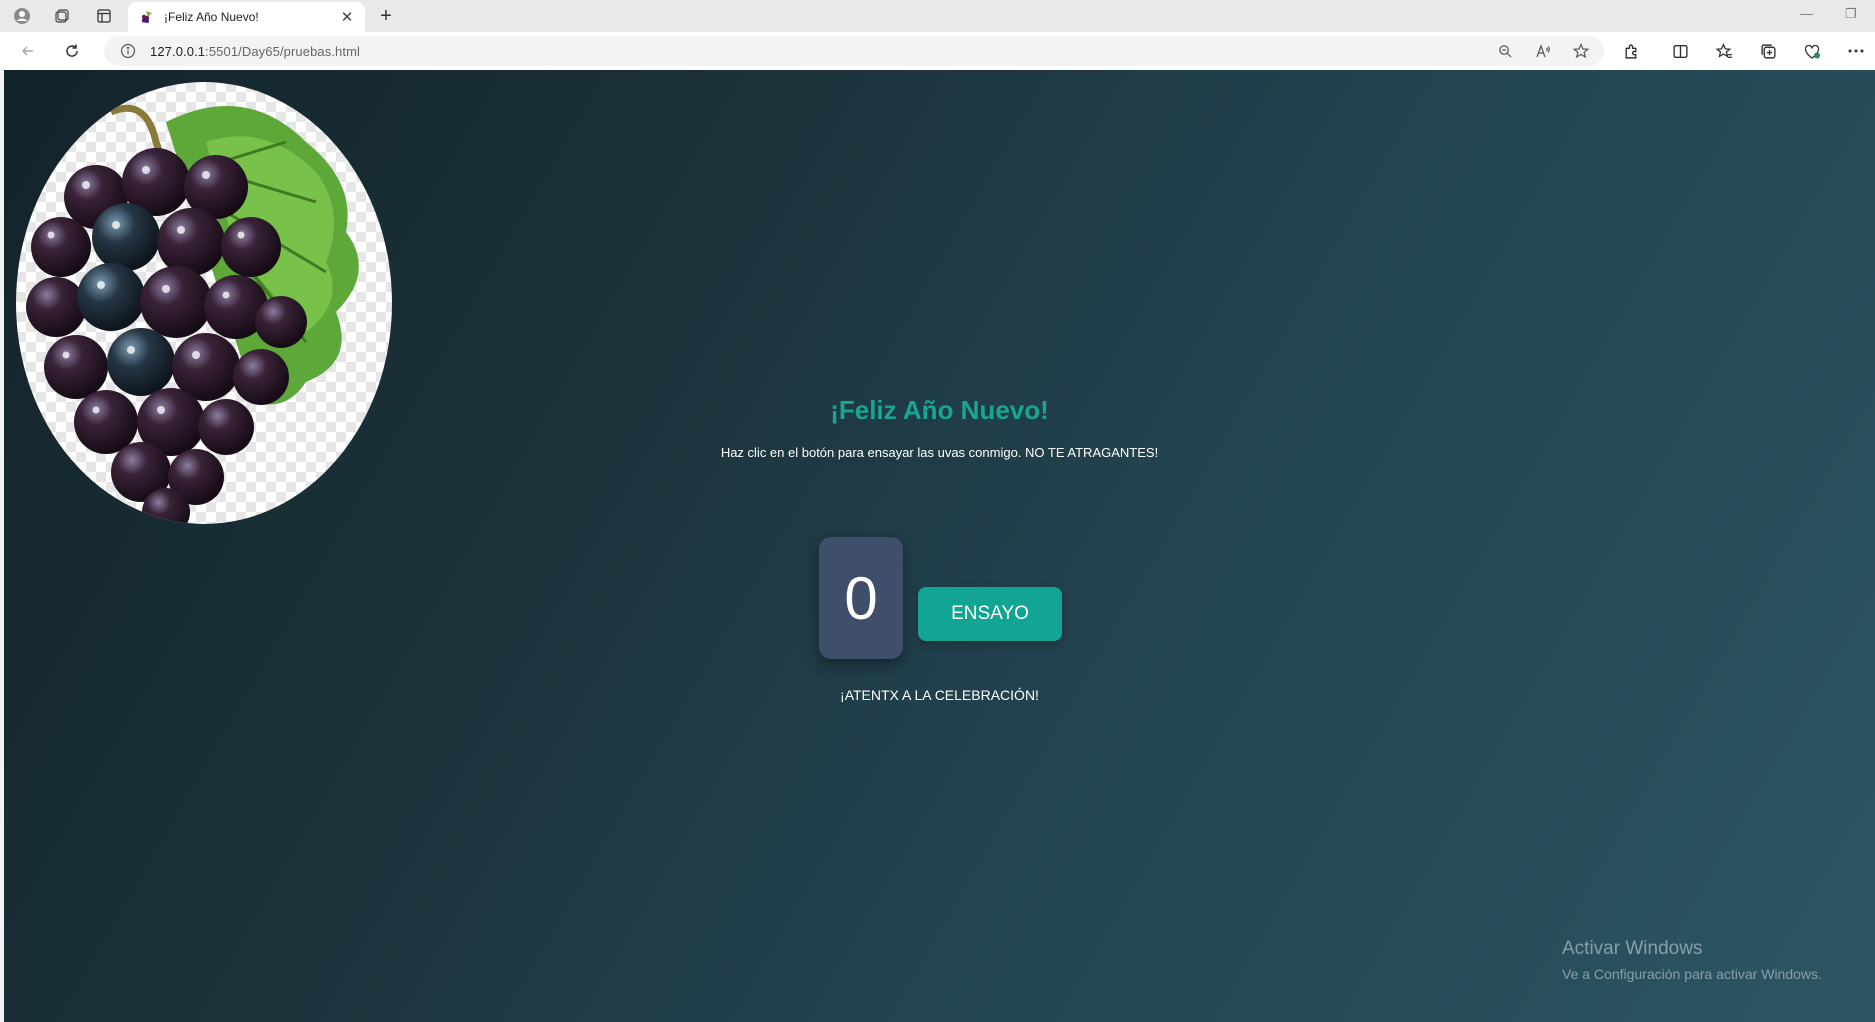 The height and width of the screenshot is (1022, 1875). I want to click on tab-title: ¡Feliz Año Nuevo!, so click(211, 17).